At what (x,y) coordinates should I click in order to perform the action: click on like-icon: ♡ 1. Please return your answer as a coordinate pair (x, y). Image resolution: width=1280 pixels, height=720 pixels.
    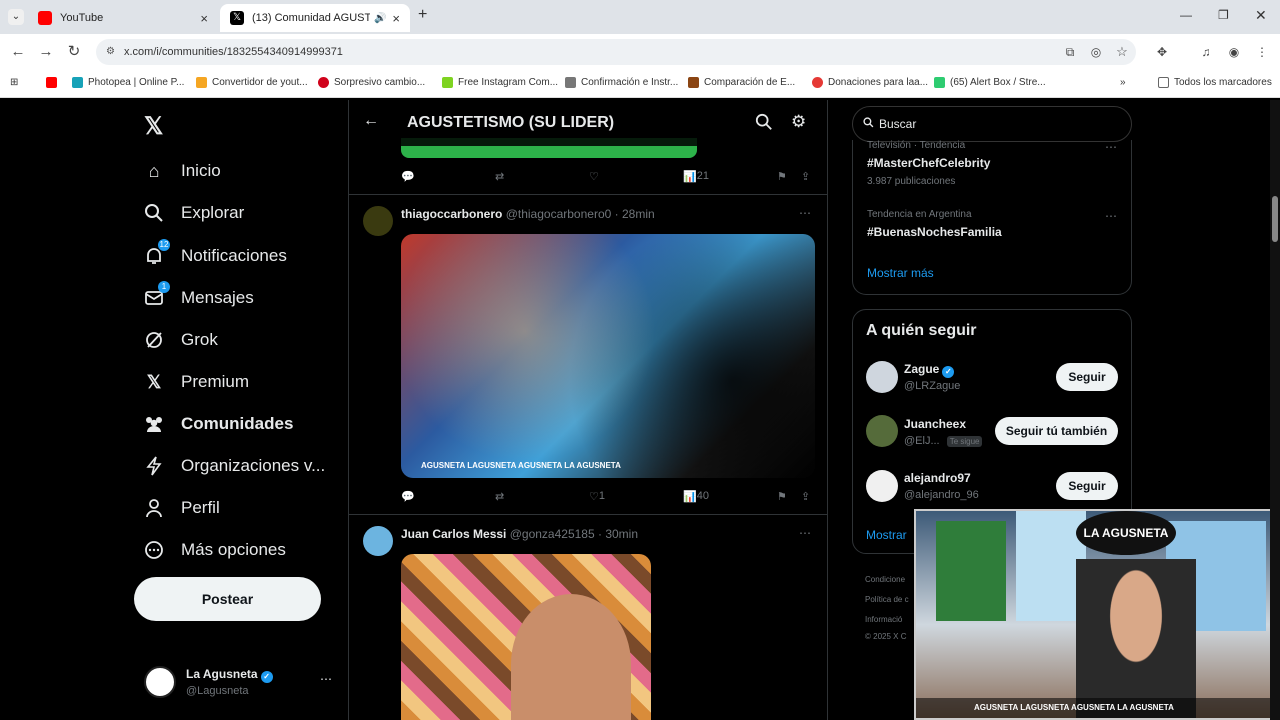
    Looking at the image, I should click on (597, 496).